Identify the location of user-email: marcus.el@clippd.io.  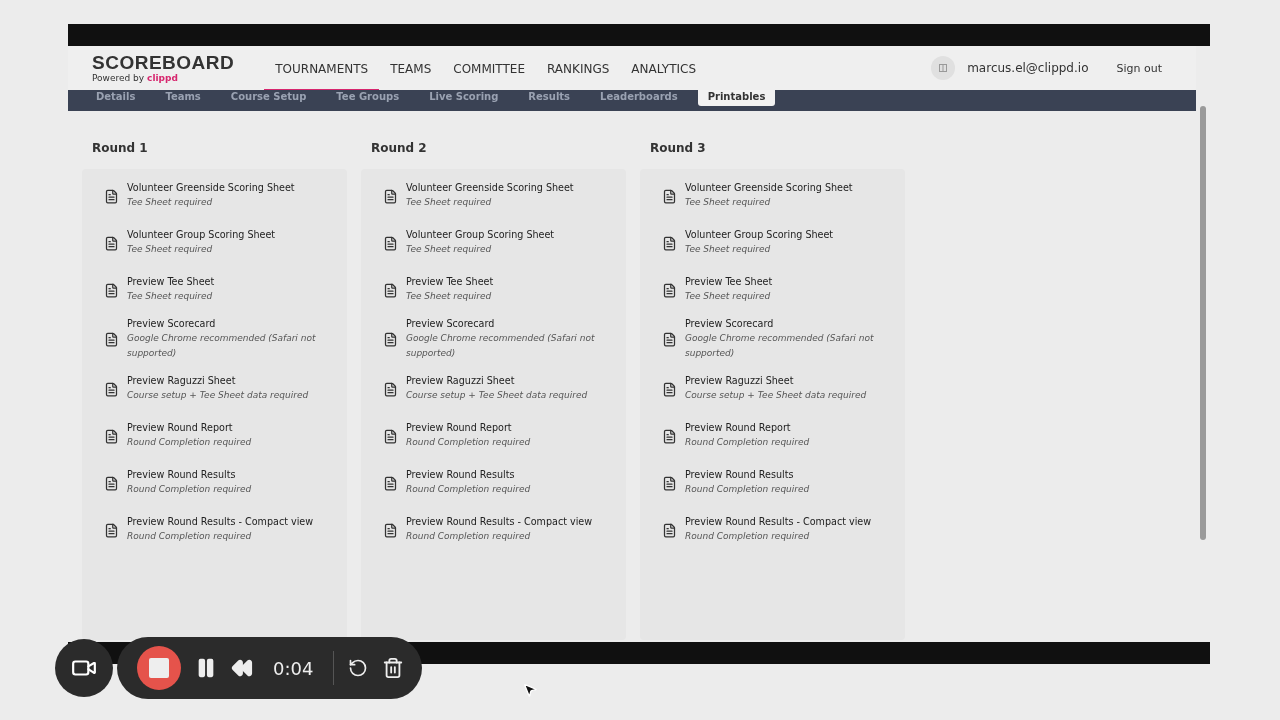
(1028, 68).